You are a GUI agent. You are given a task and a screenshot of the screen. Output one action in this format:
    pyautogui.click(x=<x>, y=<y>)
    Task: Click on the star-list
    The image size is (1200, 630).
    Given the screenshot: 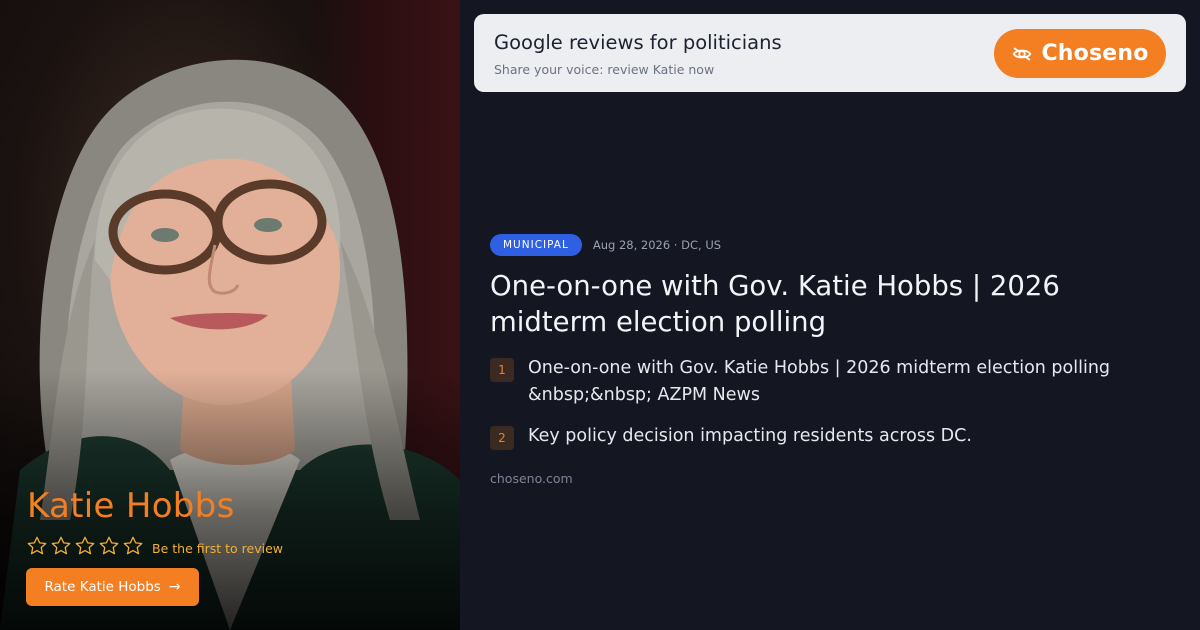 What is the action you would take?
    pyautogui.click(x=86, y=548)
    